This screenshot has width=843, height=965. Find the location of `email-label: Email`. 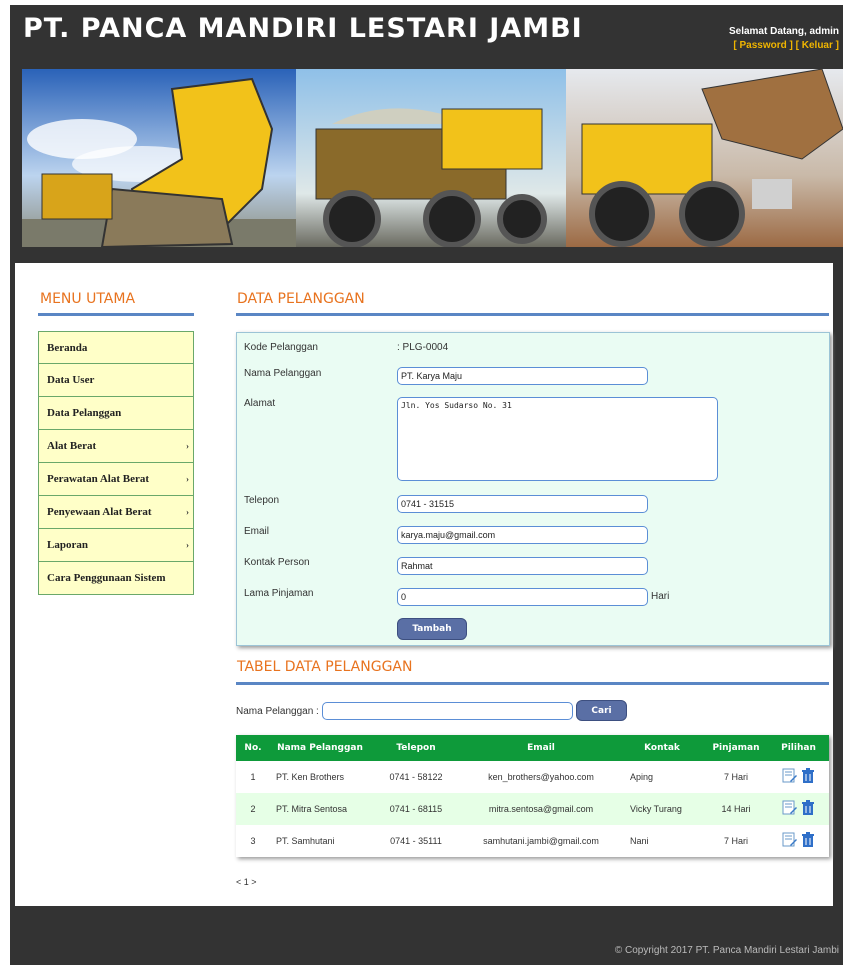

email-label: Email is located at coordinates (257, 531).